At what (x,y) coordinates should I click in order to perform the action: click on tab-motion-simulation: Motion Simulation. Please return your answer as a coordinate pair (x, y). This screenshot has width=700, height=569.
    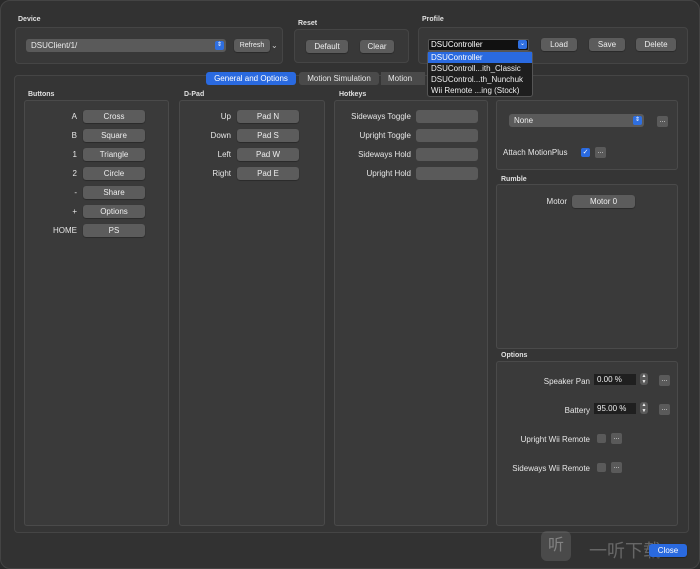
    Looking at the image, I should click on (339, 78).